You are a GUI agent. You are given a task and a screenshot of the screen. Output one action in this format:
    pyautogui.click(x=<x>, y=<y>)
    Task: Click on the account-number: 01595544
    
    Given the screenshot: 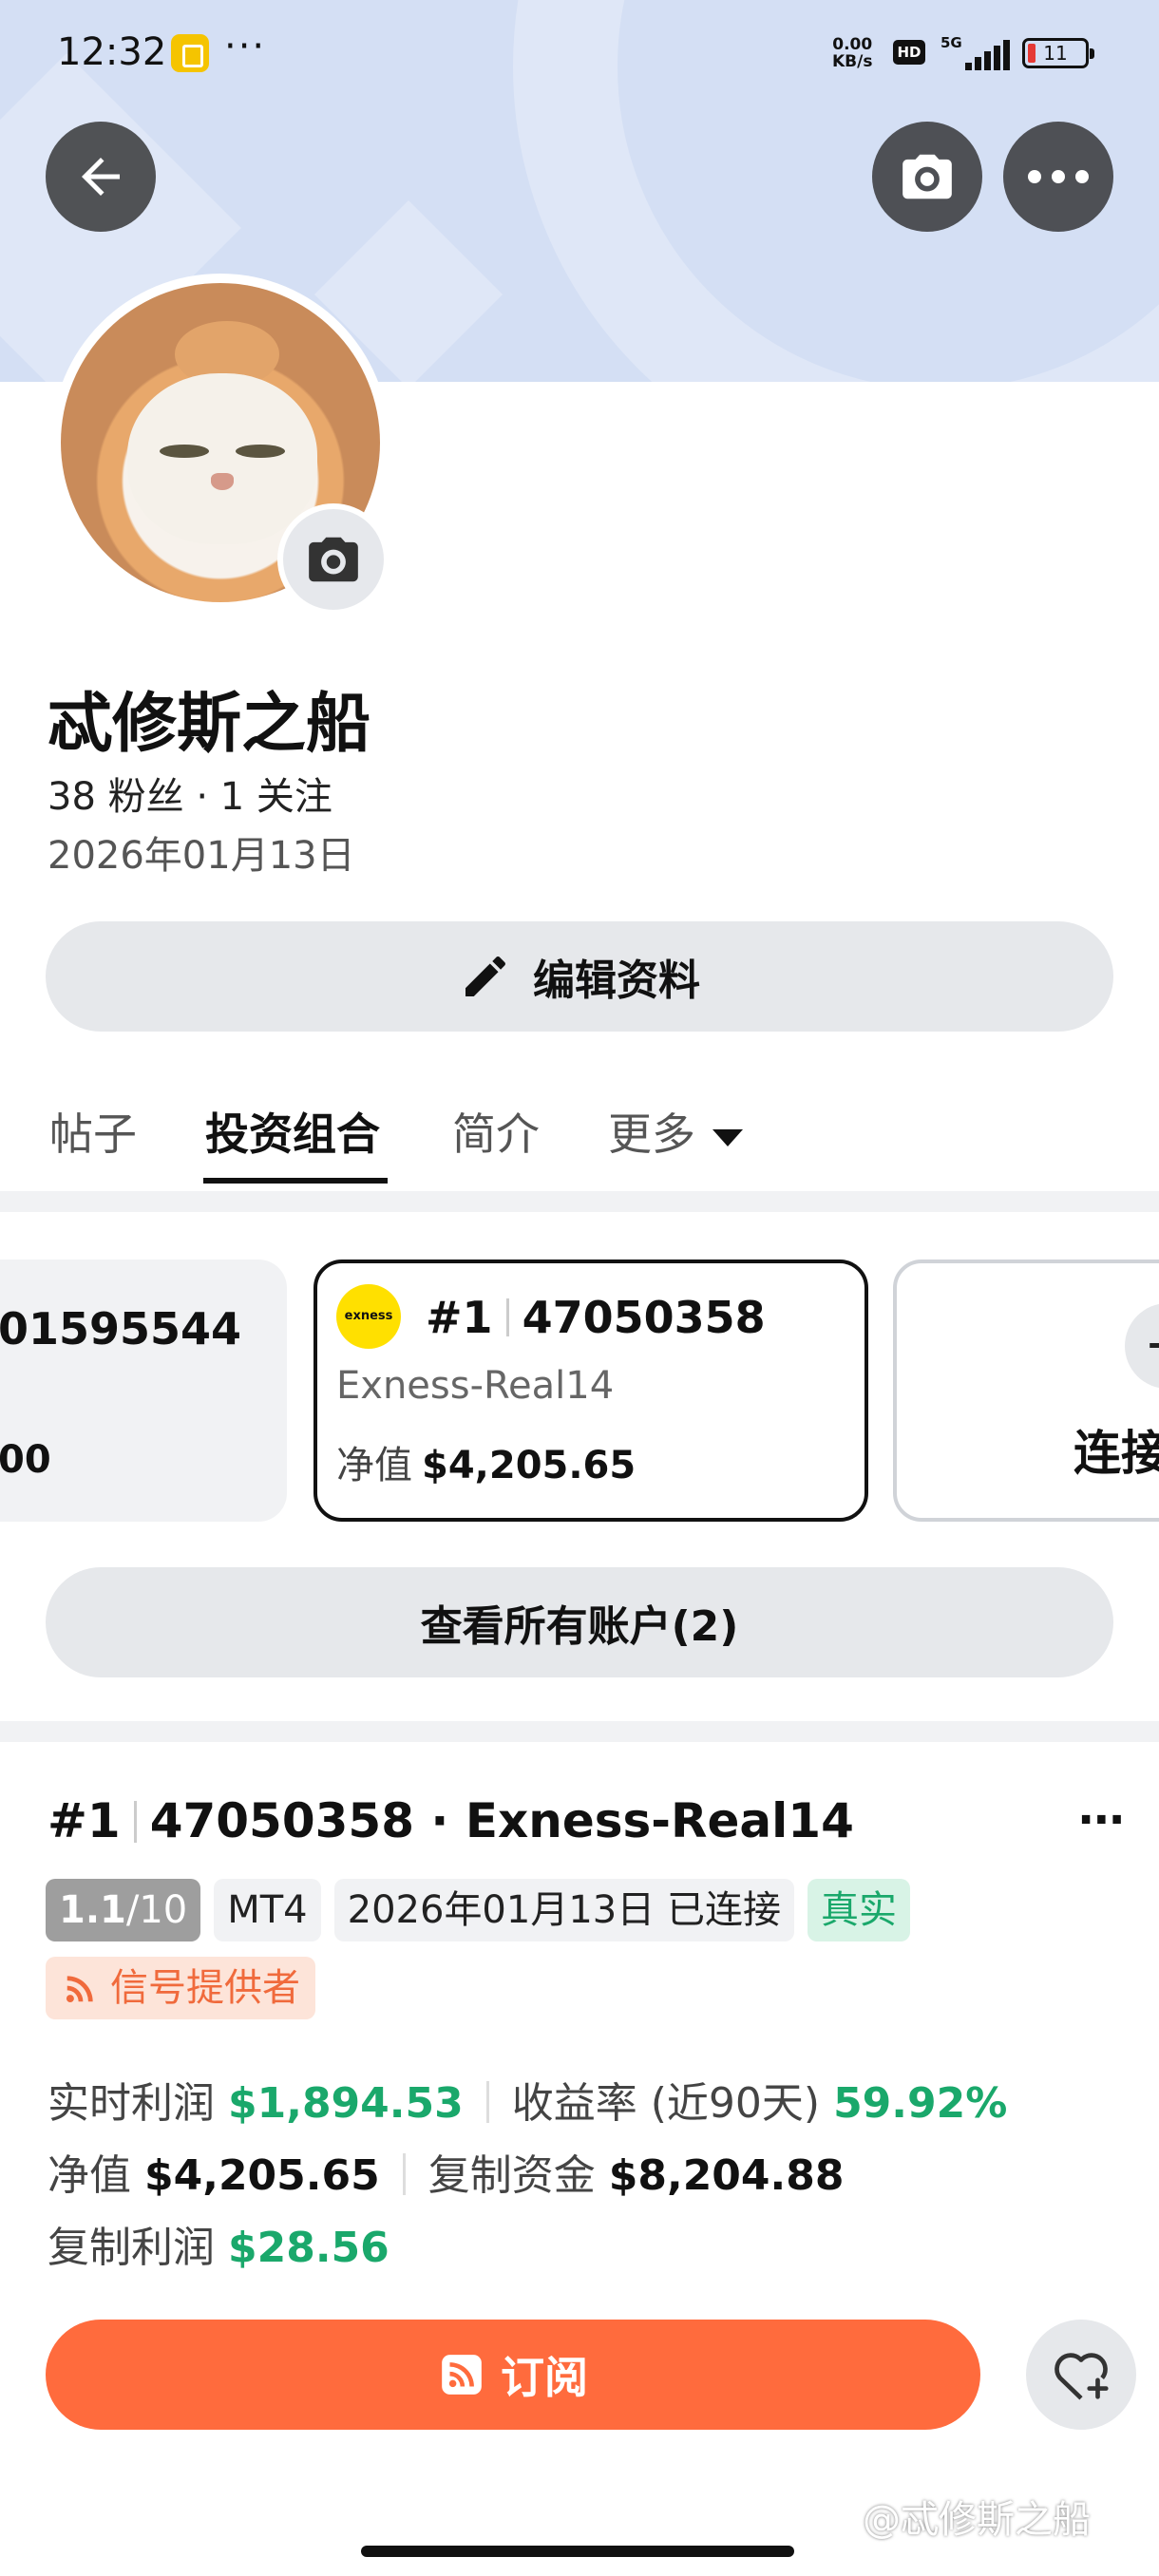 What is the action you would take?
    pyautogui.click(x=121, y=1328)
    